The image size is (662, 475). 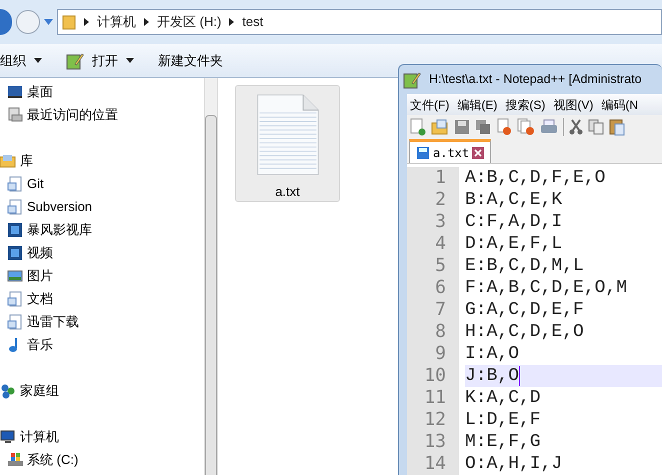 I want to click on code-line: H:A,C,D,E,O, so click(x=525, y=332).